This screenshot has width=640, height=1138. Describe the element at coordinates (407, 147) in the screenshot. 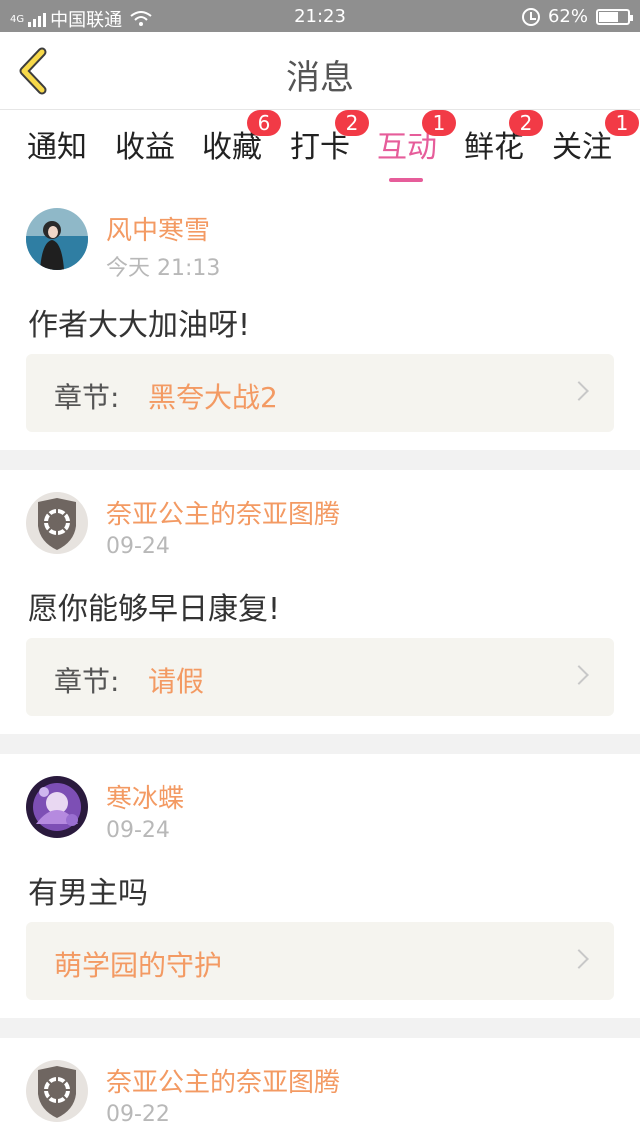

I see `tab-label: 互动` at that location.